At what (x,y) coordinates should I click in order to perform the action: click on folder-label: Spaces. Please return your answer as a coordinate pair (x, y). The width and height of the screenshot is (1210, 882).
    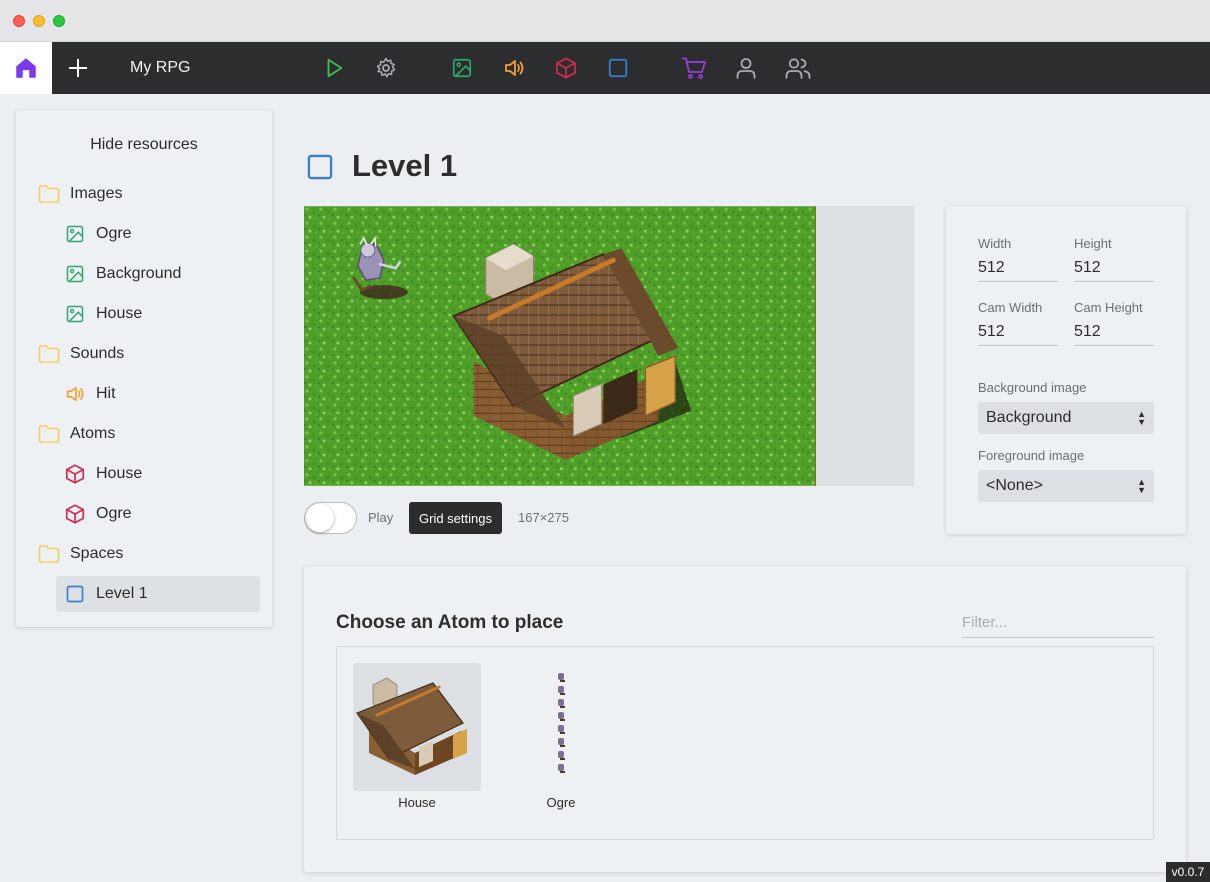
    Looking at the image, I should click on (97, 553).